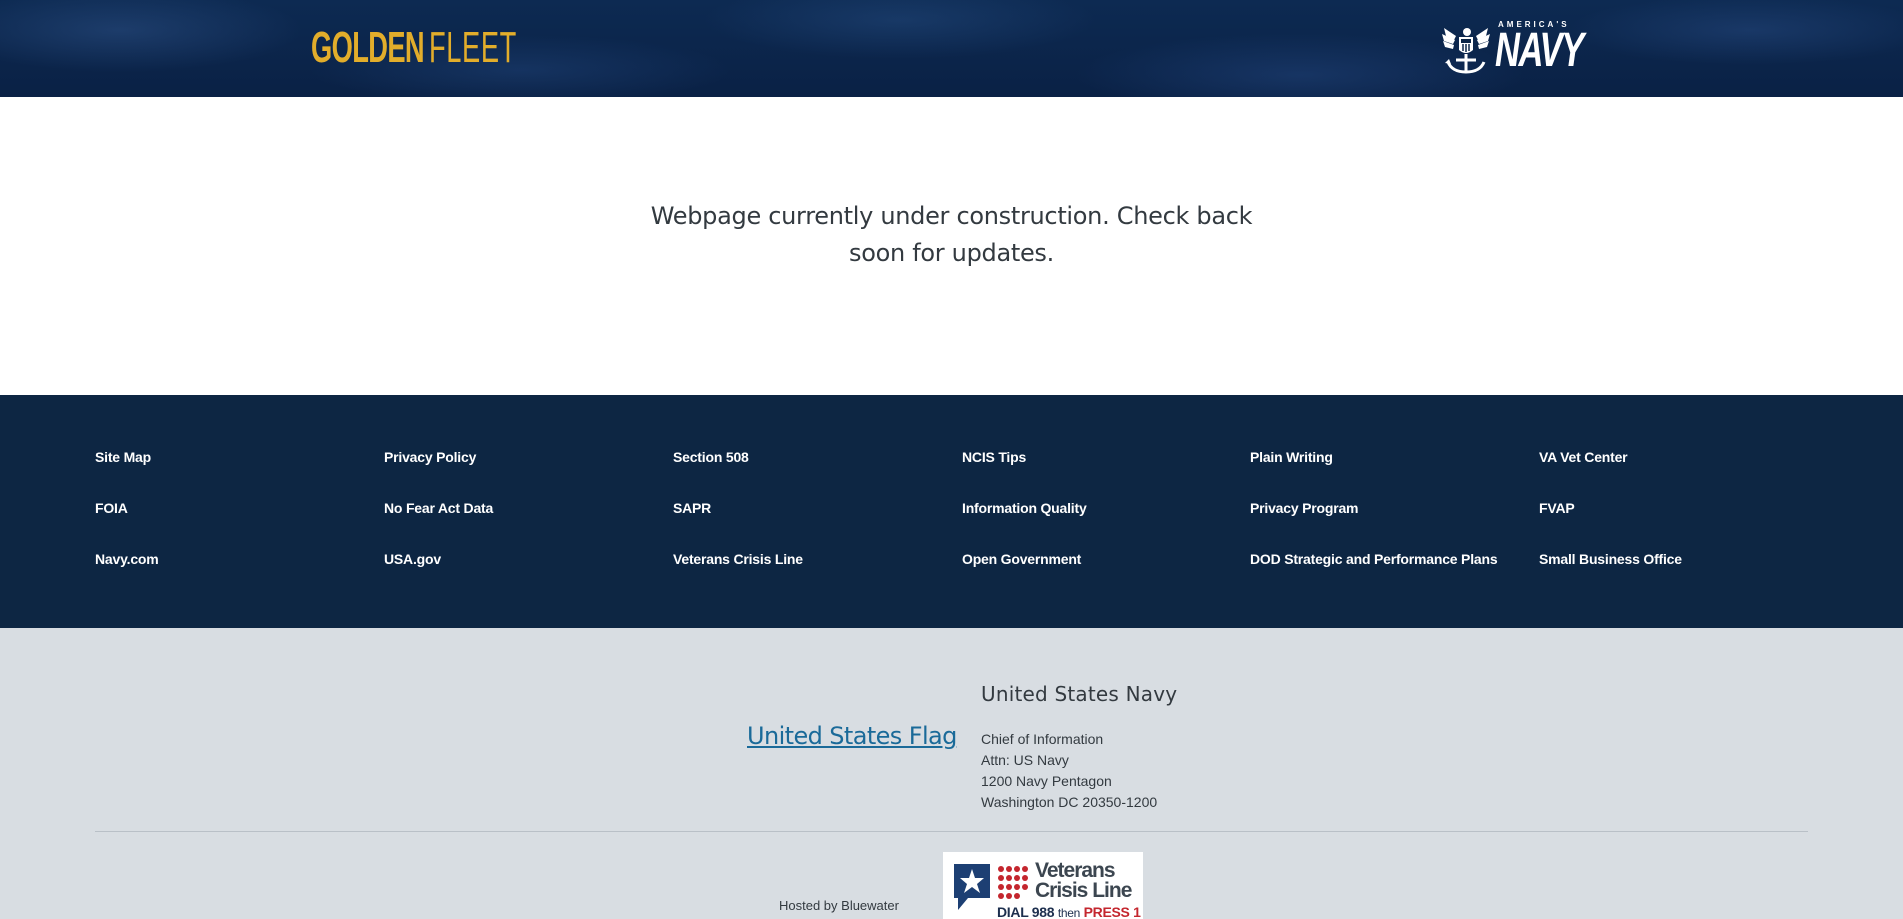 The image size is (1903, 919). I want to click on footer-link-column: VA Vet Center FVAP Small Business Office, so click(1610, 525).